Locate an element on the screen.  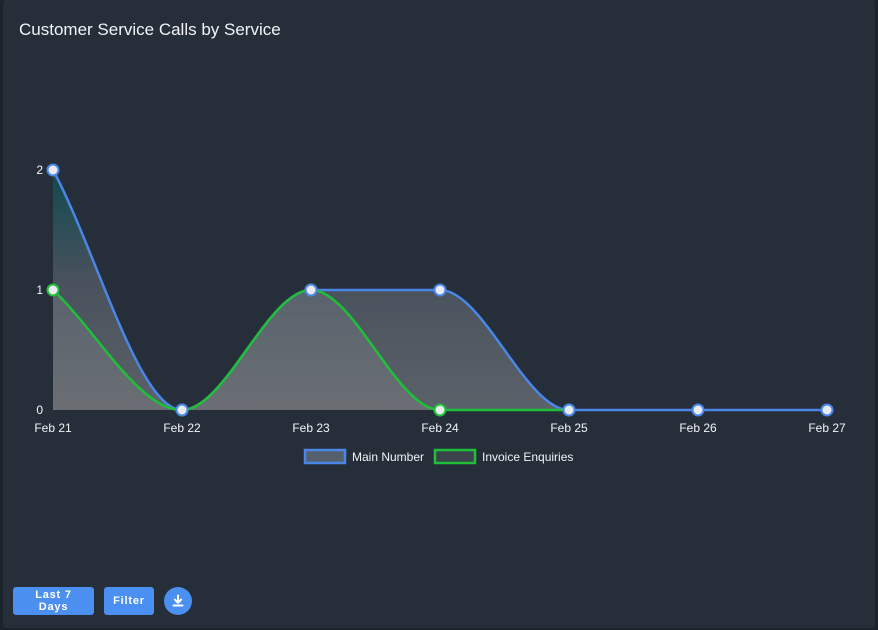
chart-controls: Last 7 Days Filter is located at coordinates (102, 601).